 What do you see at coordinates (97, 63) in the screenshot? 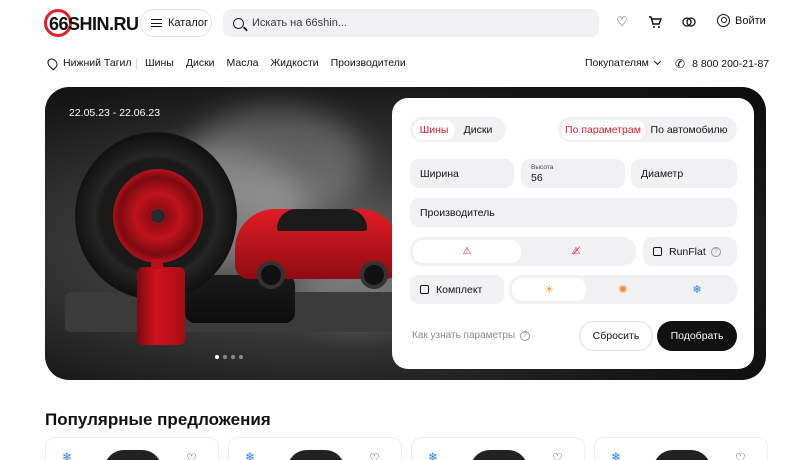
I see `city-label: Нижний Тагил` at bounding box center [97, 63].